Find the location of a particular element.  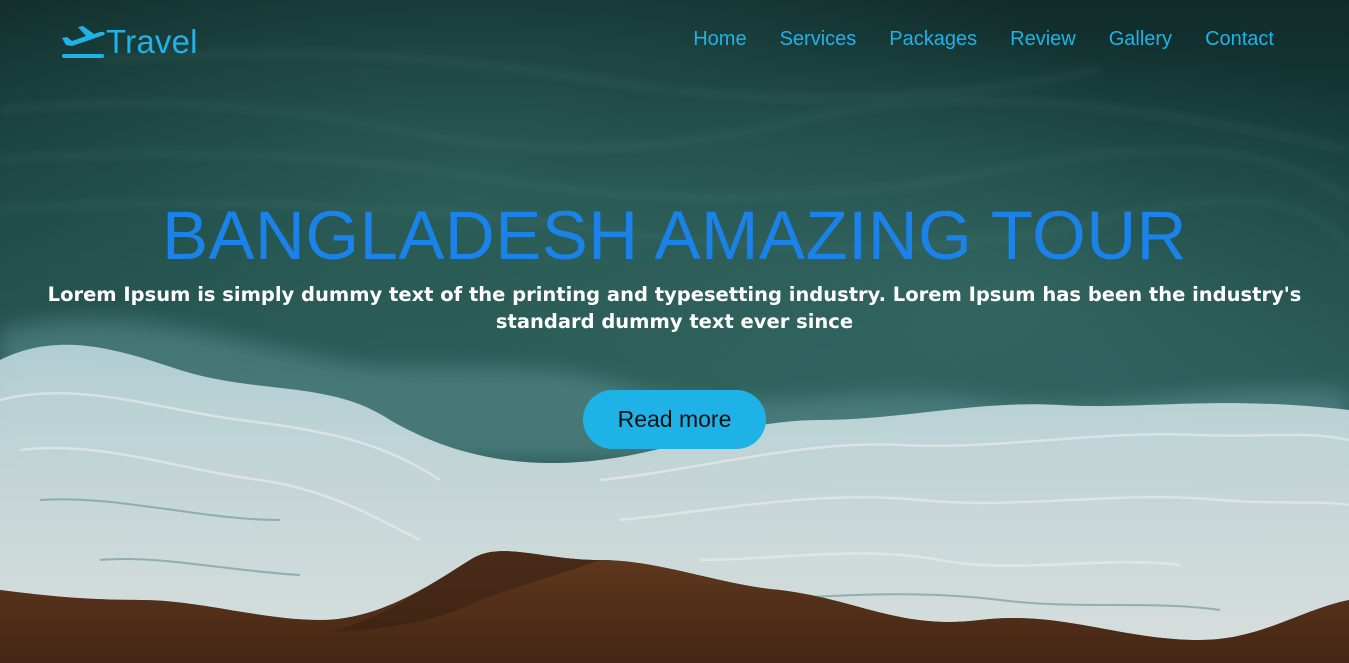

hero-title: BANGLADESH AMAZING TOUR is located at coordinates (674, 235).